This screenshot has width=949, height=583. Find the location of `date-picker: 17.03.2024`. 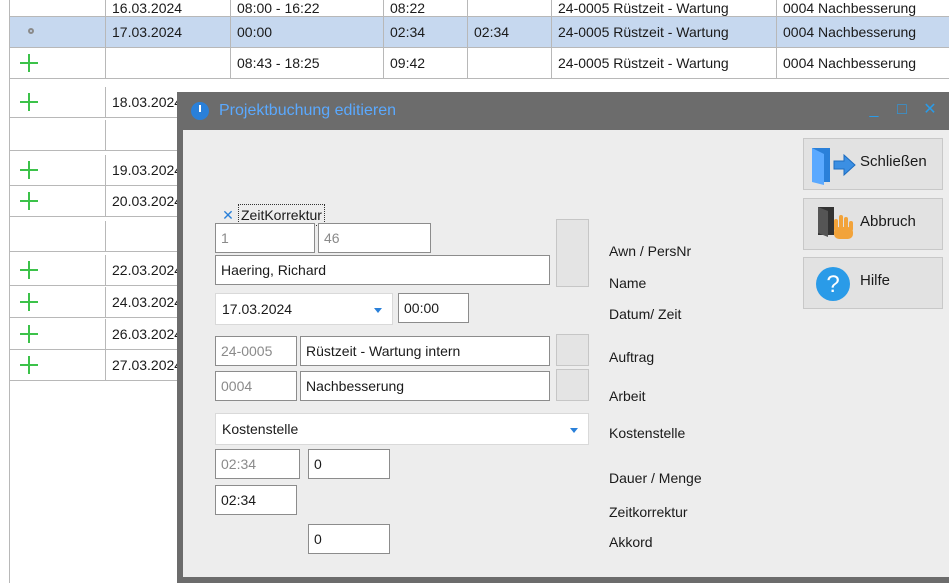

date-picker: 17.03.2024 is located at coordinates (304, 309).